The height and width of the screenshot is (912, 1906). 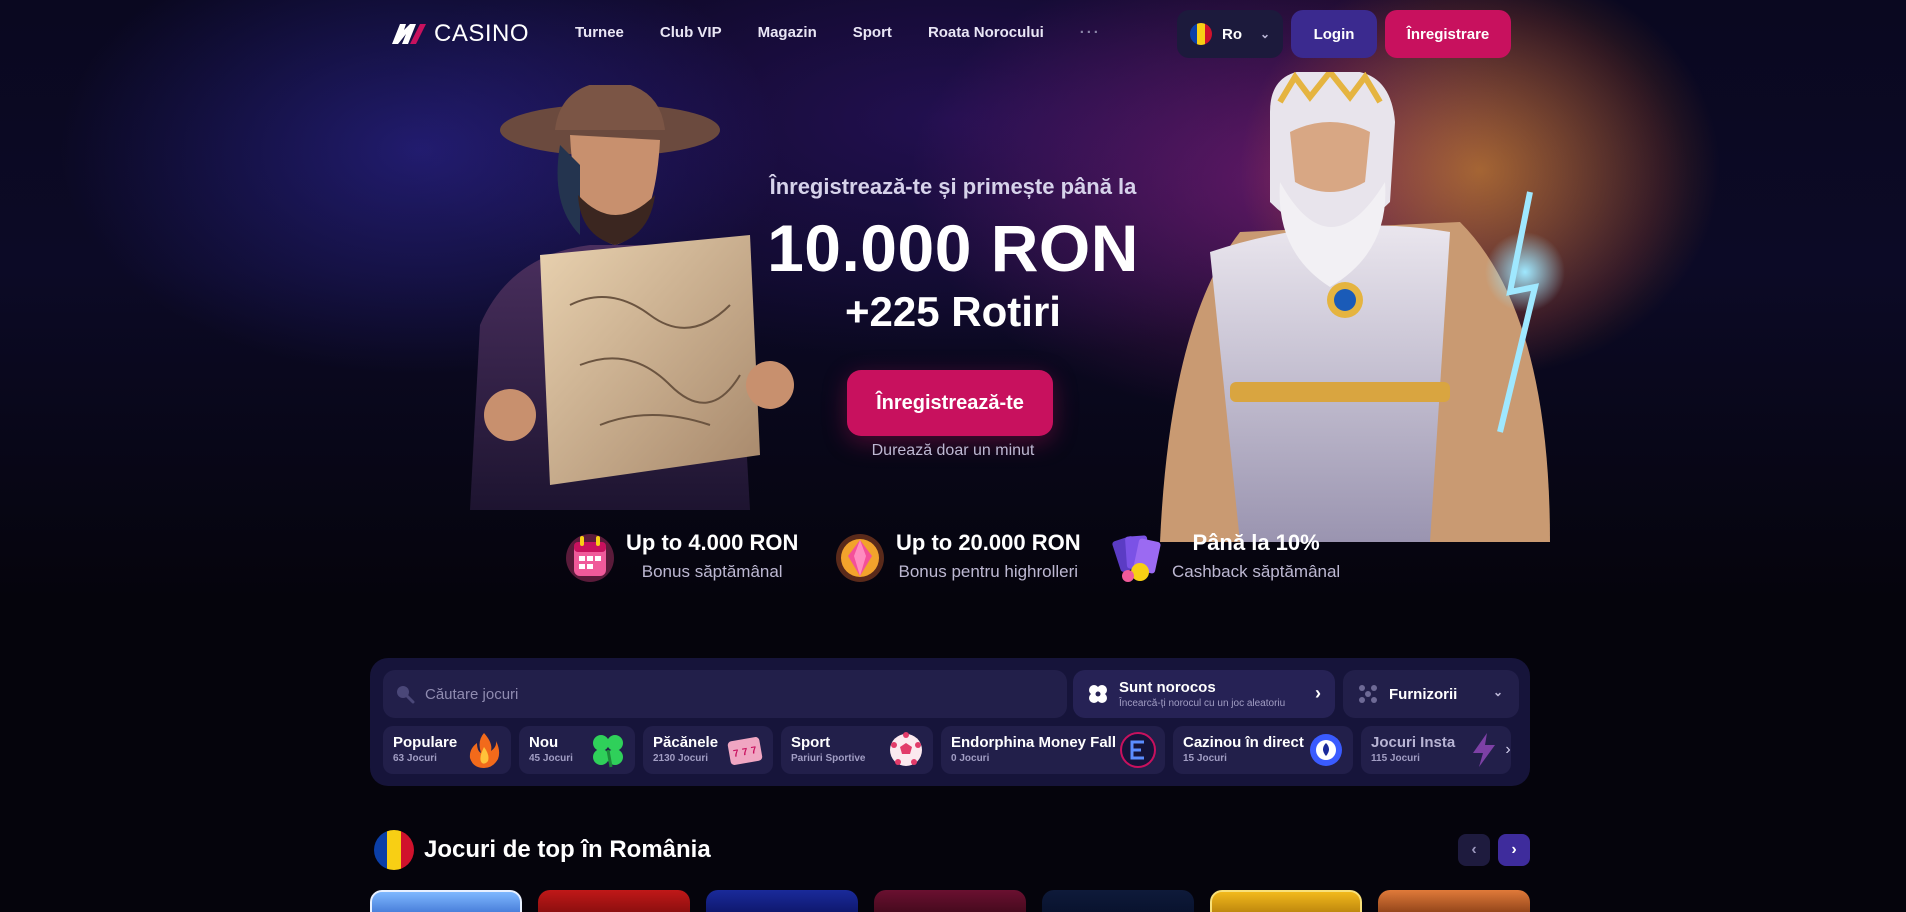 I want to click on game-search-input, so click(x=725, y=694).